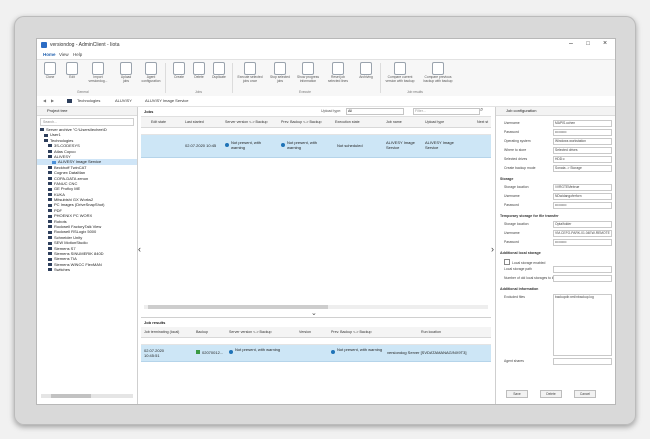  What do you see at coordinates (524, 262) in the screenshot?
I see `local-storage-checkbox: Local storage enabled` at bounding box center [524, 262].